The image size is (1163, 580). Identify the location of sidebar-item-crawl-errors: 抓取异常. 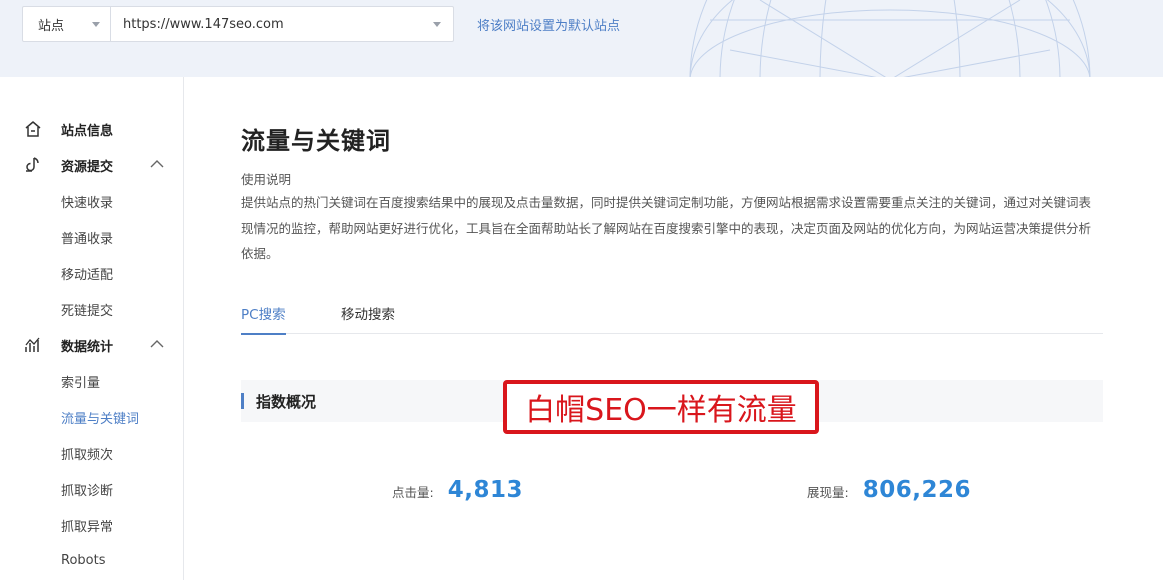
(87, 525).